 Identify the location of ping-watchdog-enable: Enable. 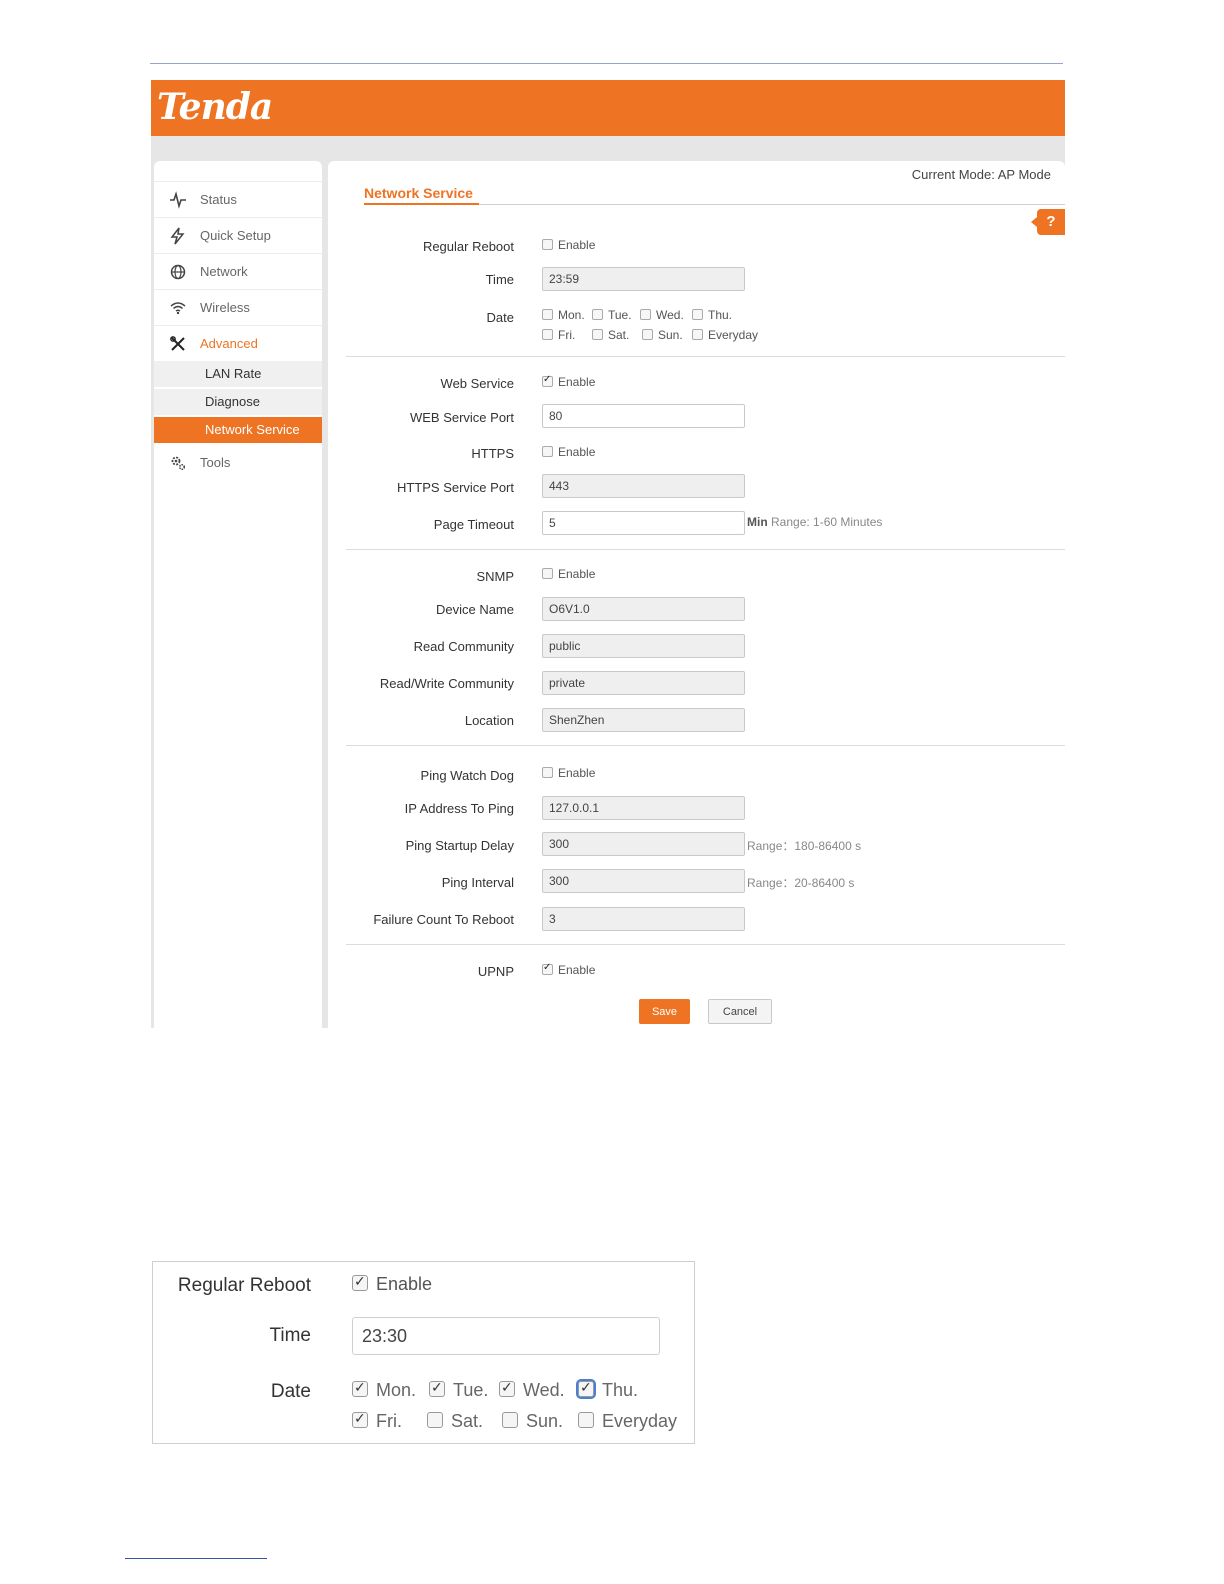
(568, 773).